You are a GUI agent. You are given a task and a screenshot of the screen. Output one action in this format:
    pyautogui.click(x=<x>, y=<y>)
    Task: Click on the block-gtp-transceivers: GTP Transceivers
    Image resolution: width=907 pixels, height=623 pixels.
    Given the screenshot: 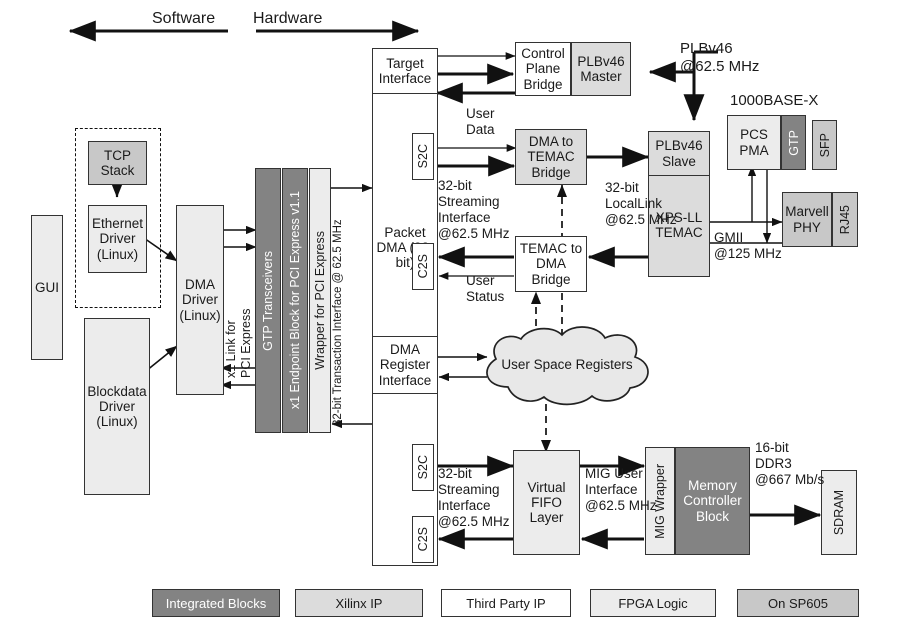 What is the action you would take?
    pyautogui.click(x=268, y=300)
    